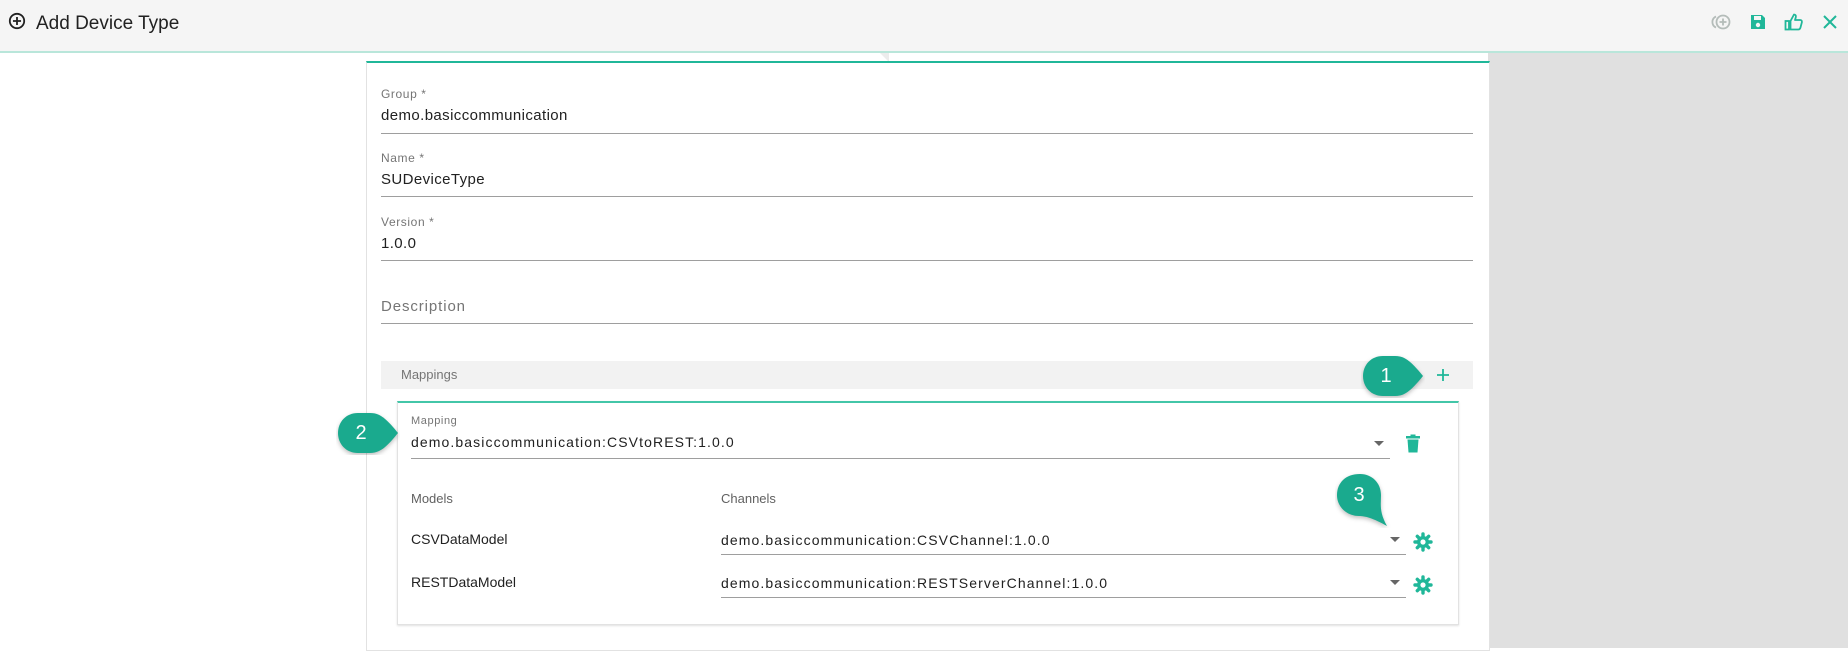  What do you see at coordinates (1794, 22) in the screenshot?
I see `thumbs-up-icon` at bounding box center [1794, 22].